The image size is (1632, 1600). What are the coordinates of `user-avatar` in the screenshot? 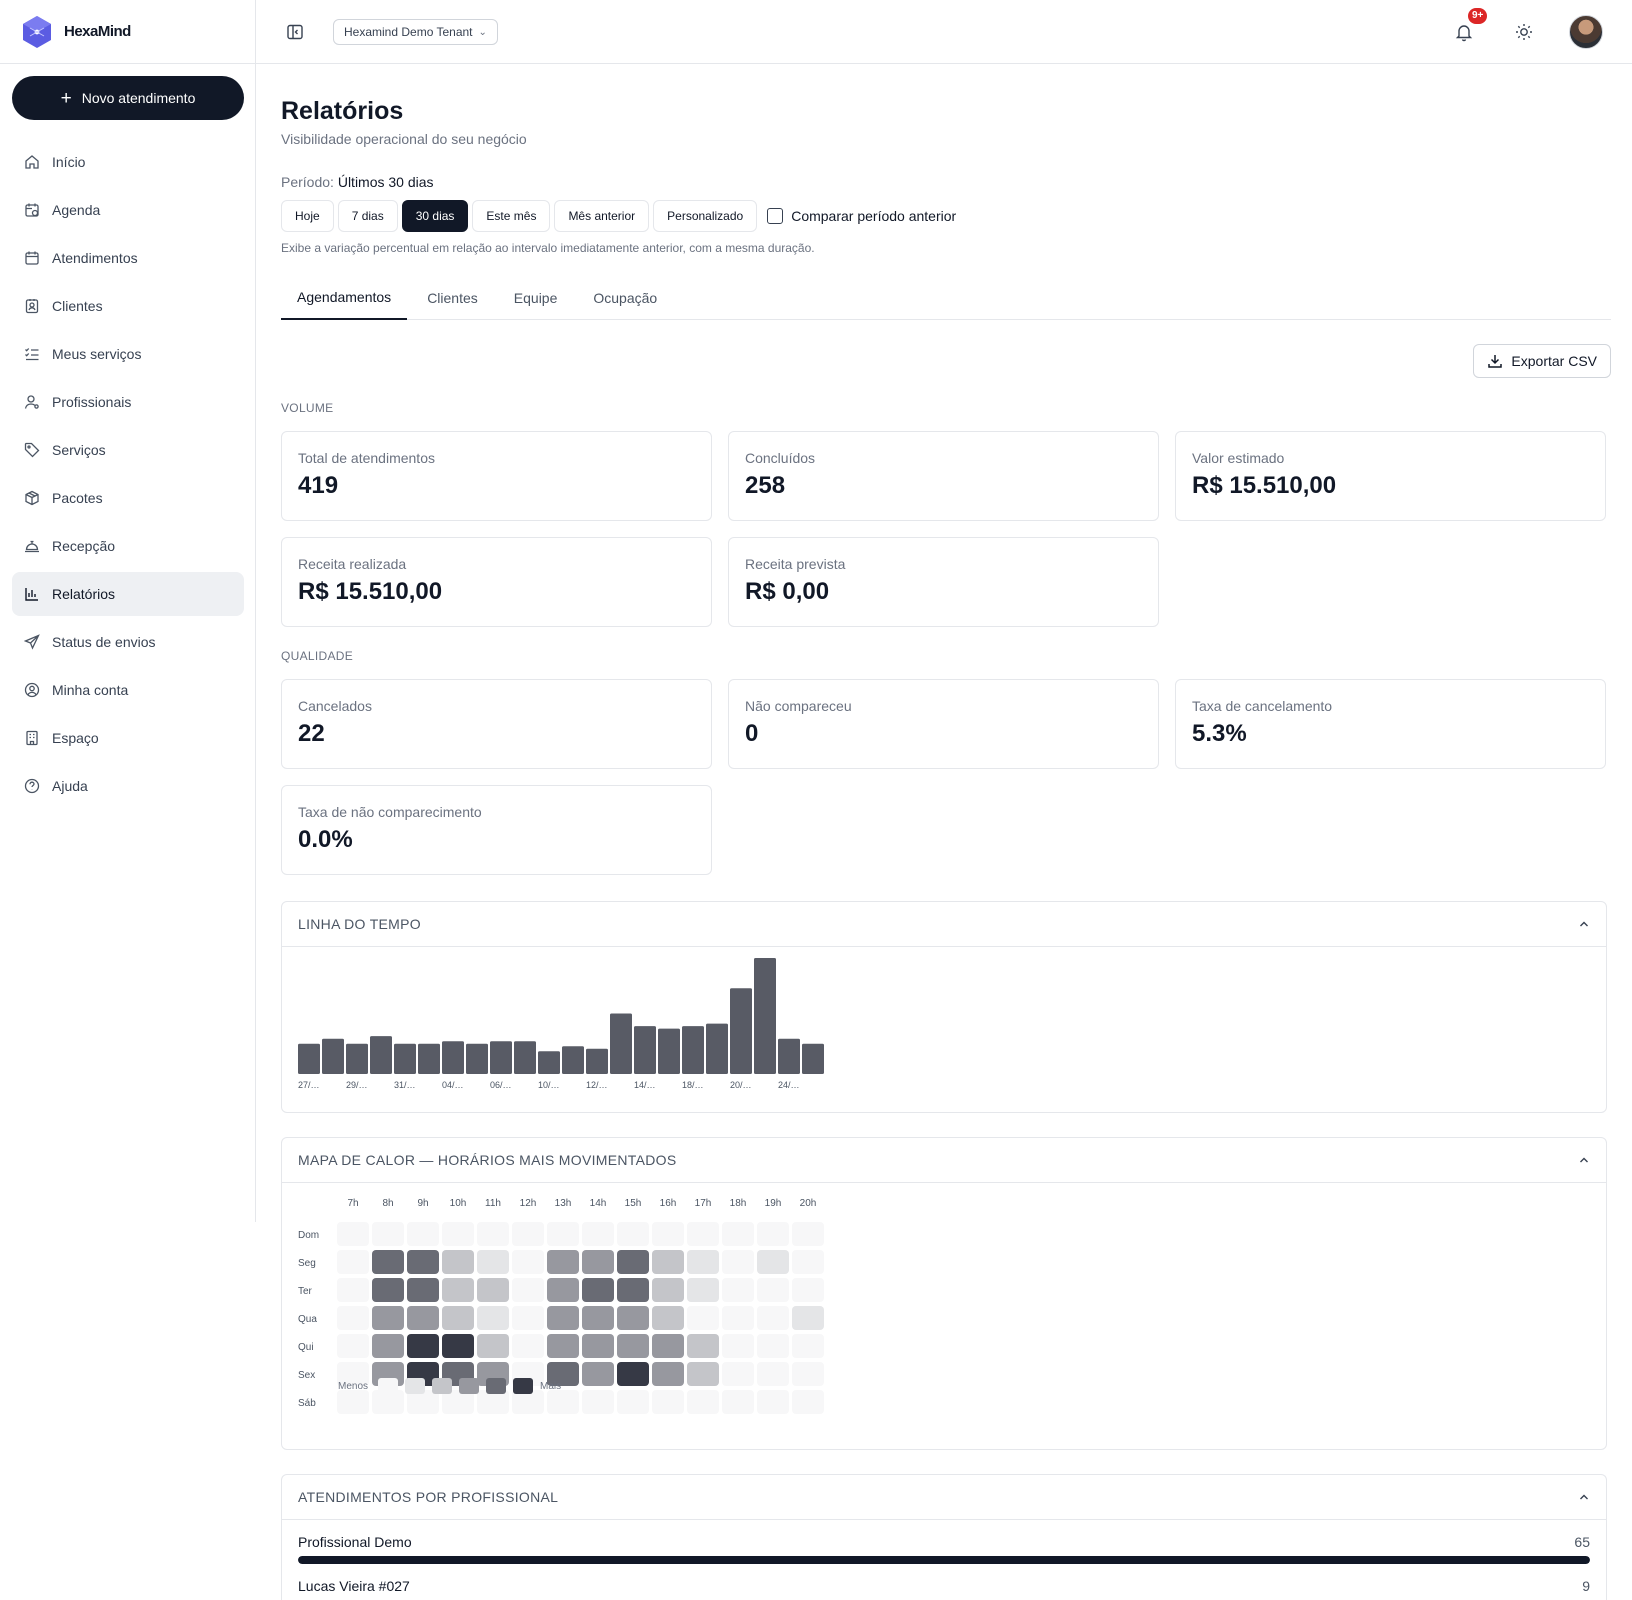 It's located at (1586, 32).